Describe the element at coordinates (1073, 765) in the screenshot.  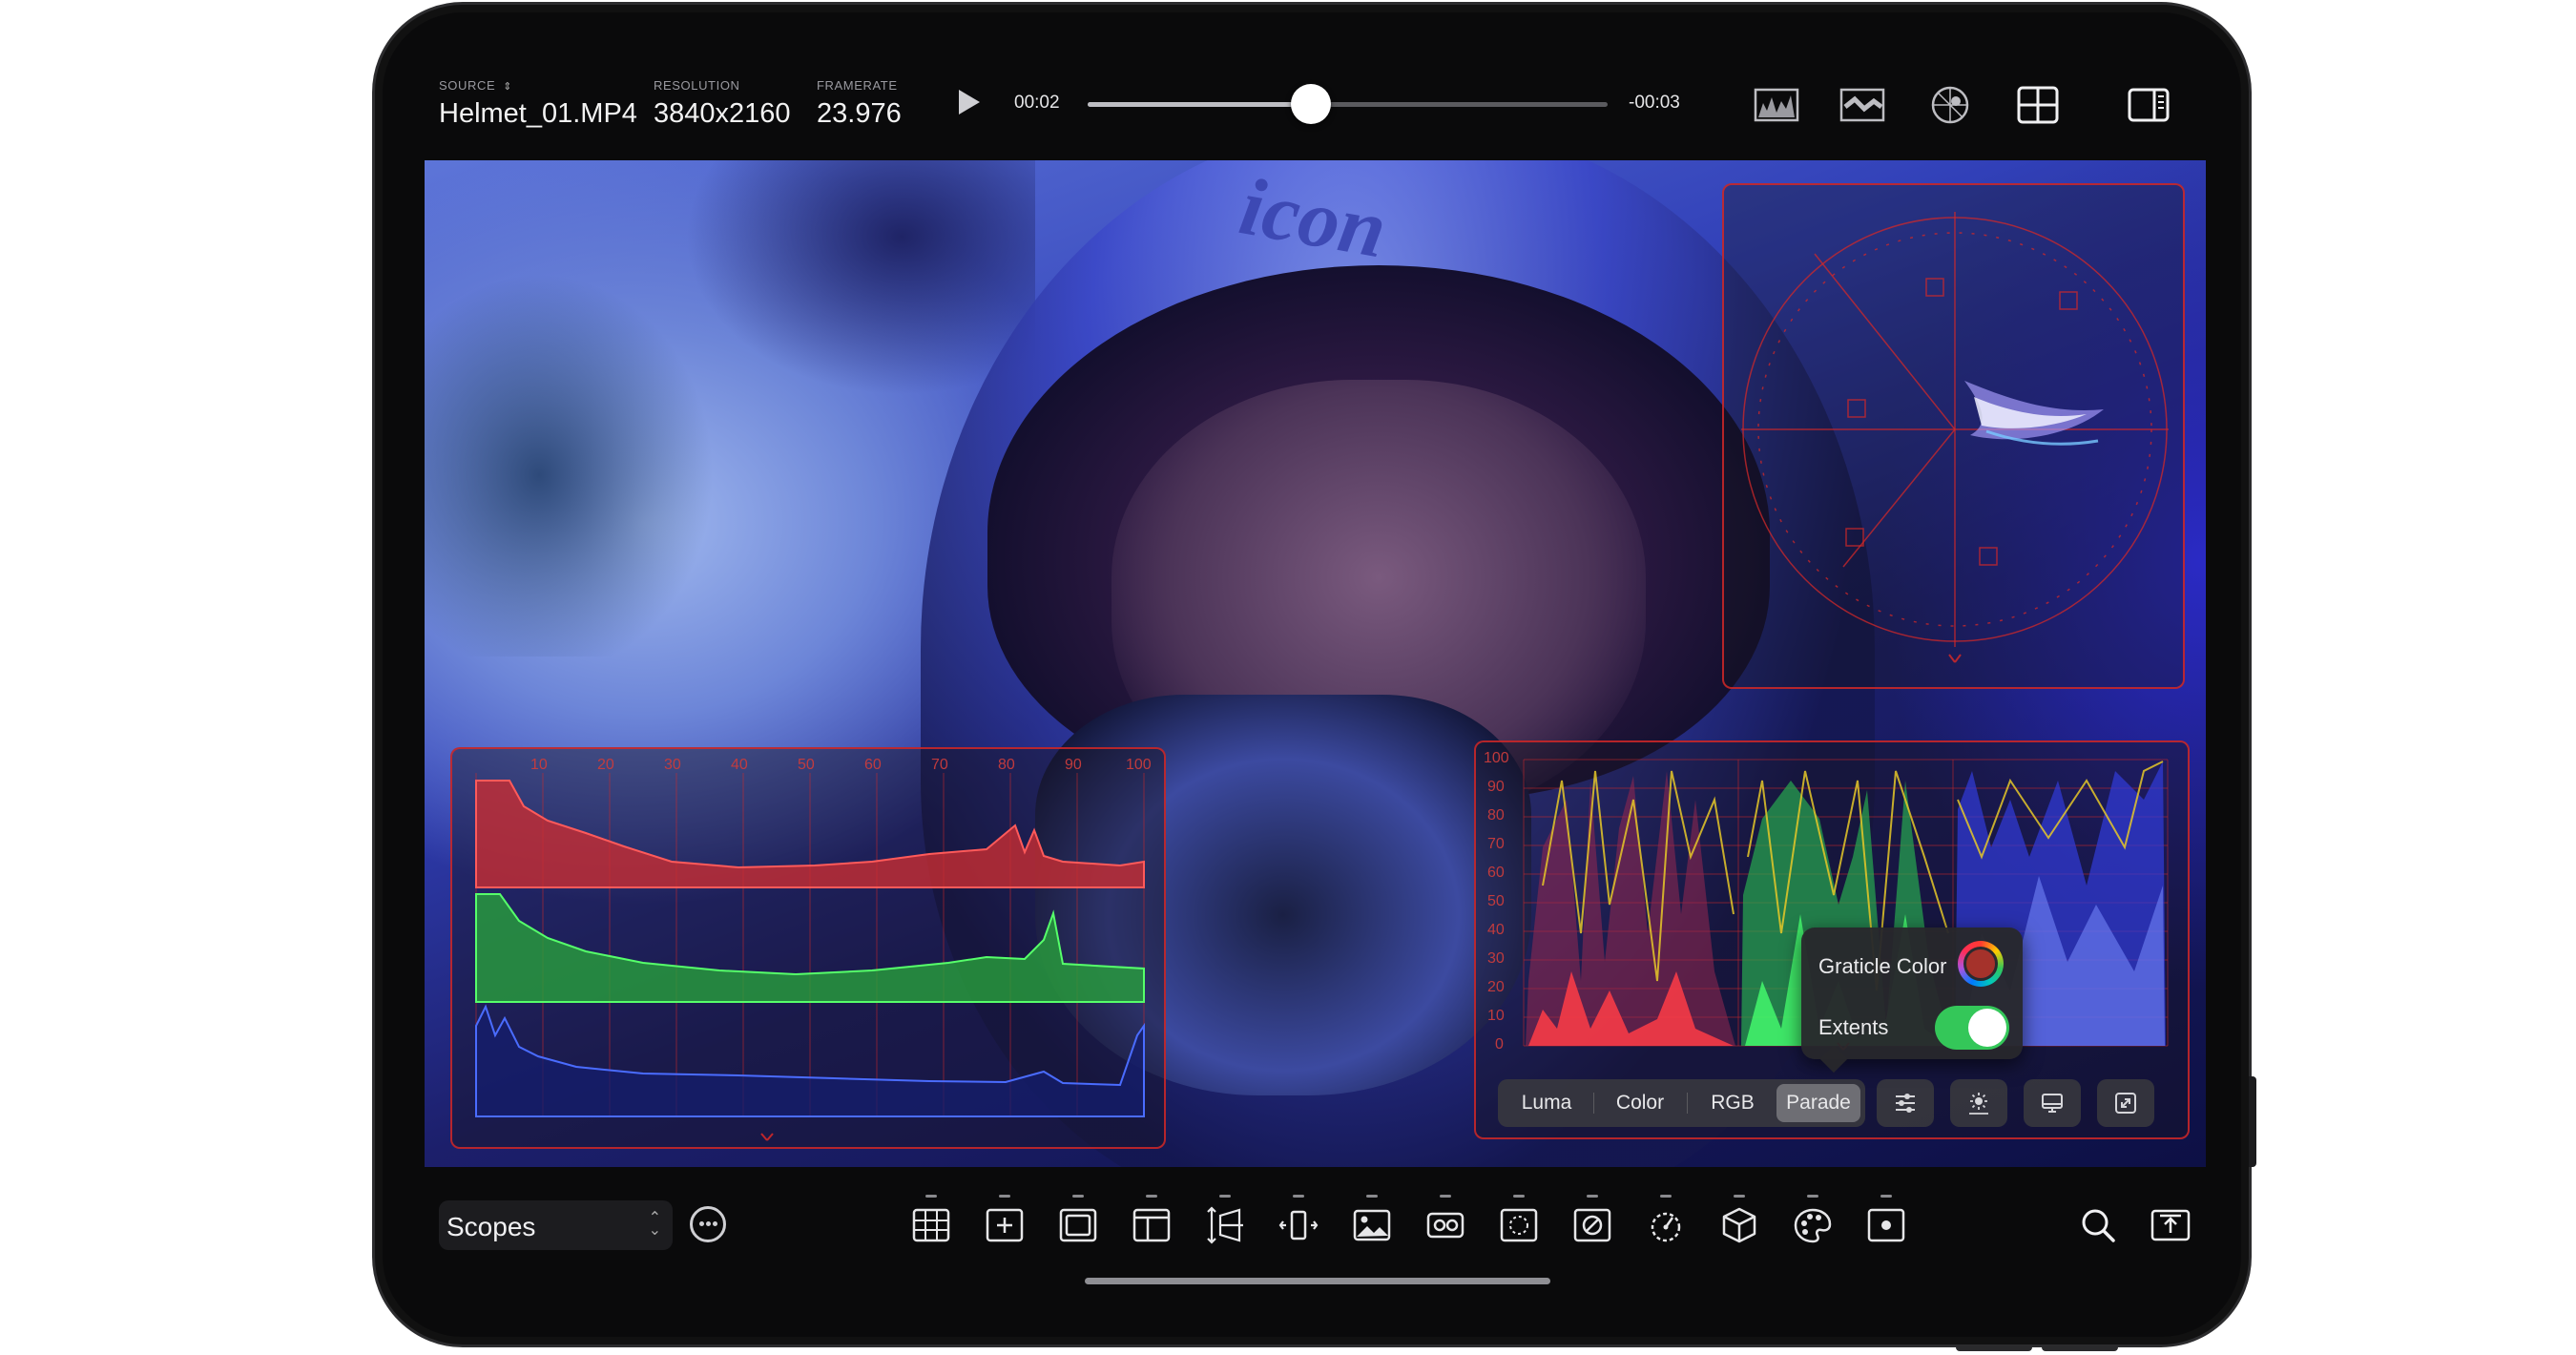
I see `histogram-tick-label: 90` at that location.